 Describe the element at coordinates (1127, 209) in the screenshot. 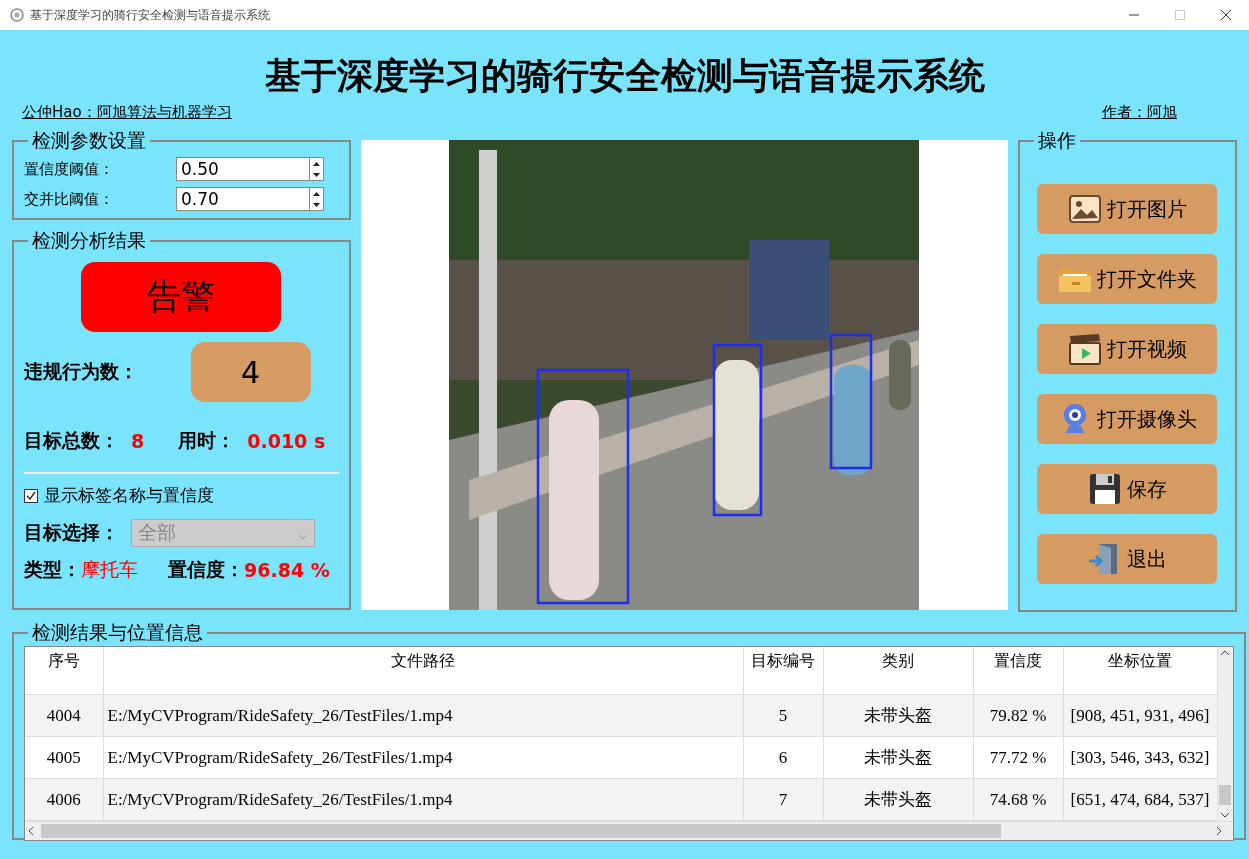

I see `action-button: 打开图片` at that location.